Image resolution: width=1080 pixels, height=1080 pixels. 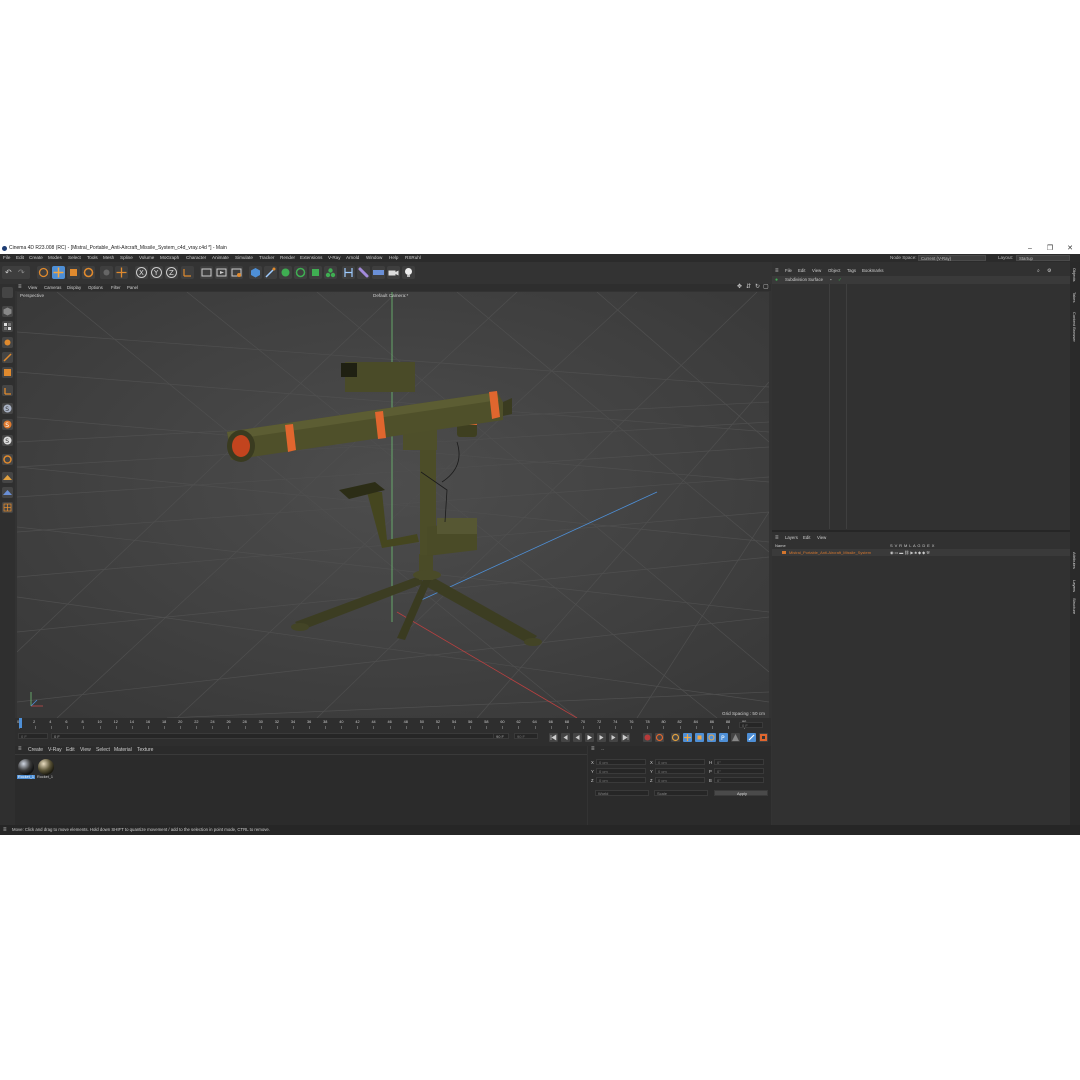 I want to click on node-space-dropdown: Current (V-Ray), so click(x=952, y=258).